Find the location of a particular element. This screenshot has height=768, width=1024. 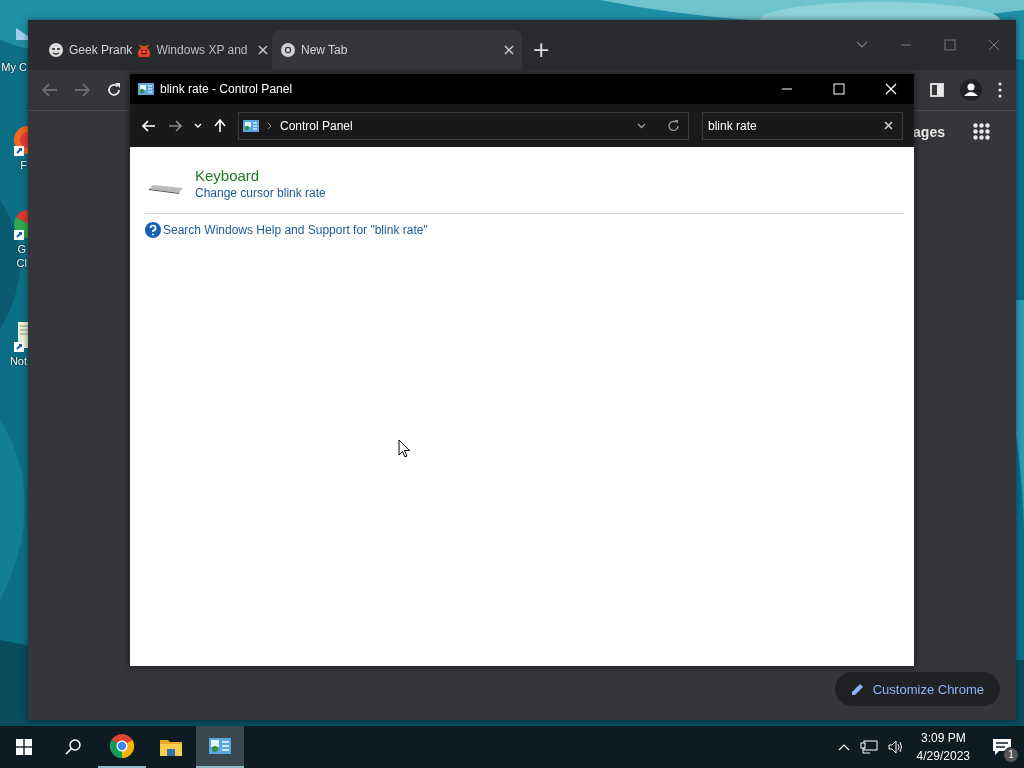

window-title: blink rate - Control Panel is located at coordinates (226, 89).